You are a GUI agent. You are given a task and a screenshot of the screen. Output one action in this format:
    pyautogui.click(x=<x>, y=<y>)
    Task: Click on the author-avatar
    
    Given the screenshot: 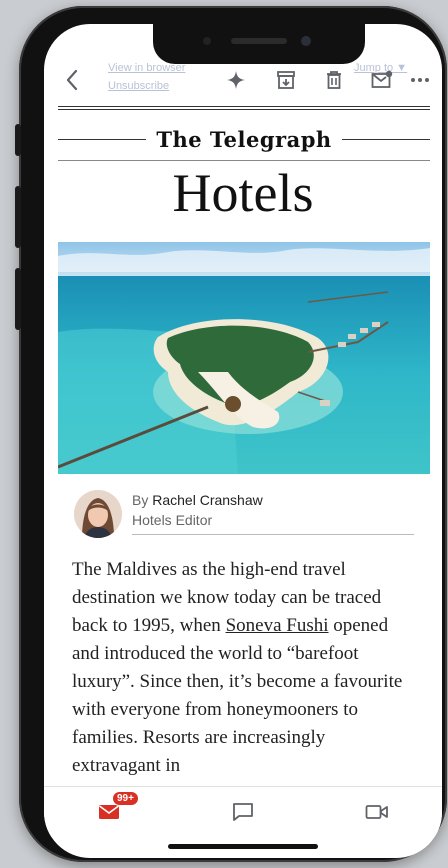 What is the action you would take?
    pyautogui.click(x=98, y=514)
    